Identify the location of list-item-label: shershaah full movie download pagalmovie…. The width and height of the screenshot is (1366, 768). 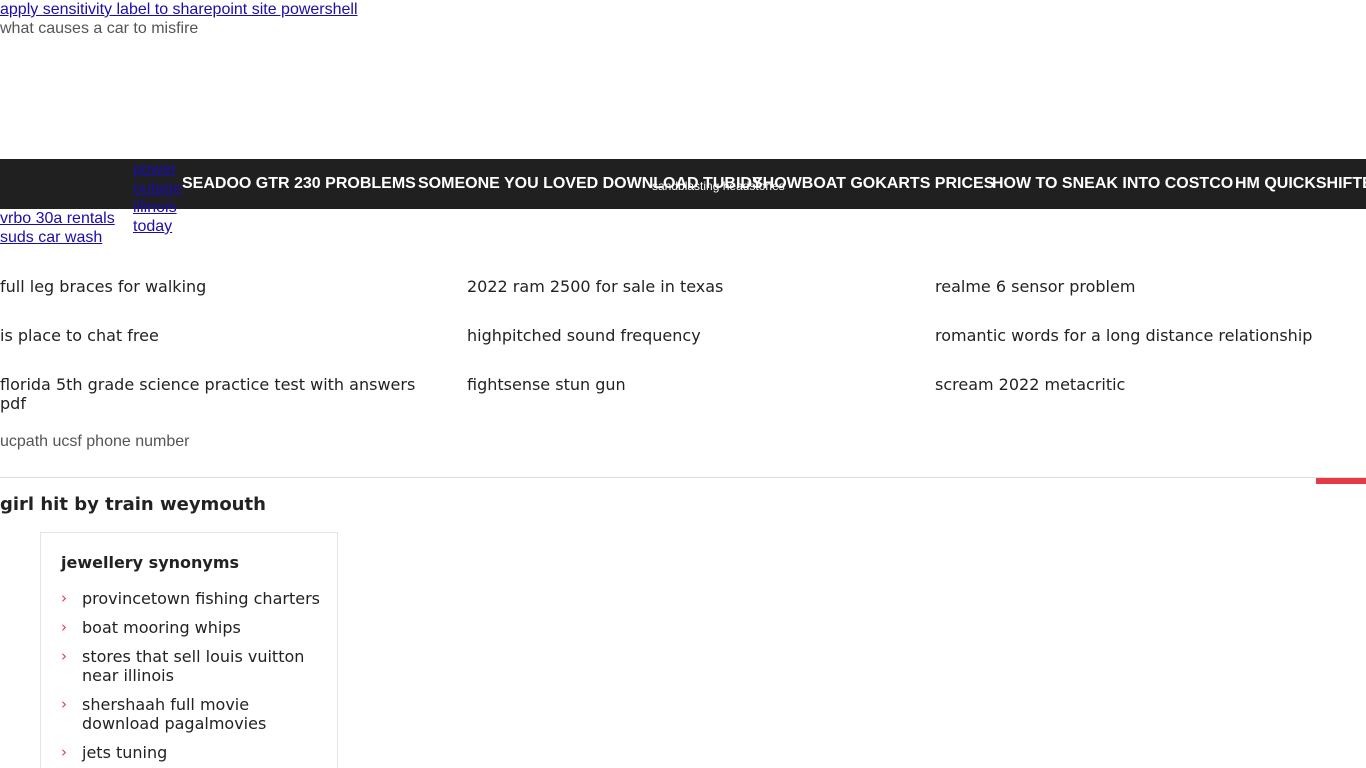
(174, 714).